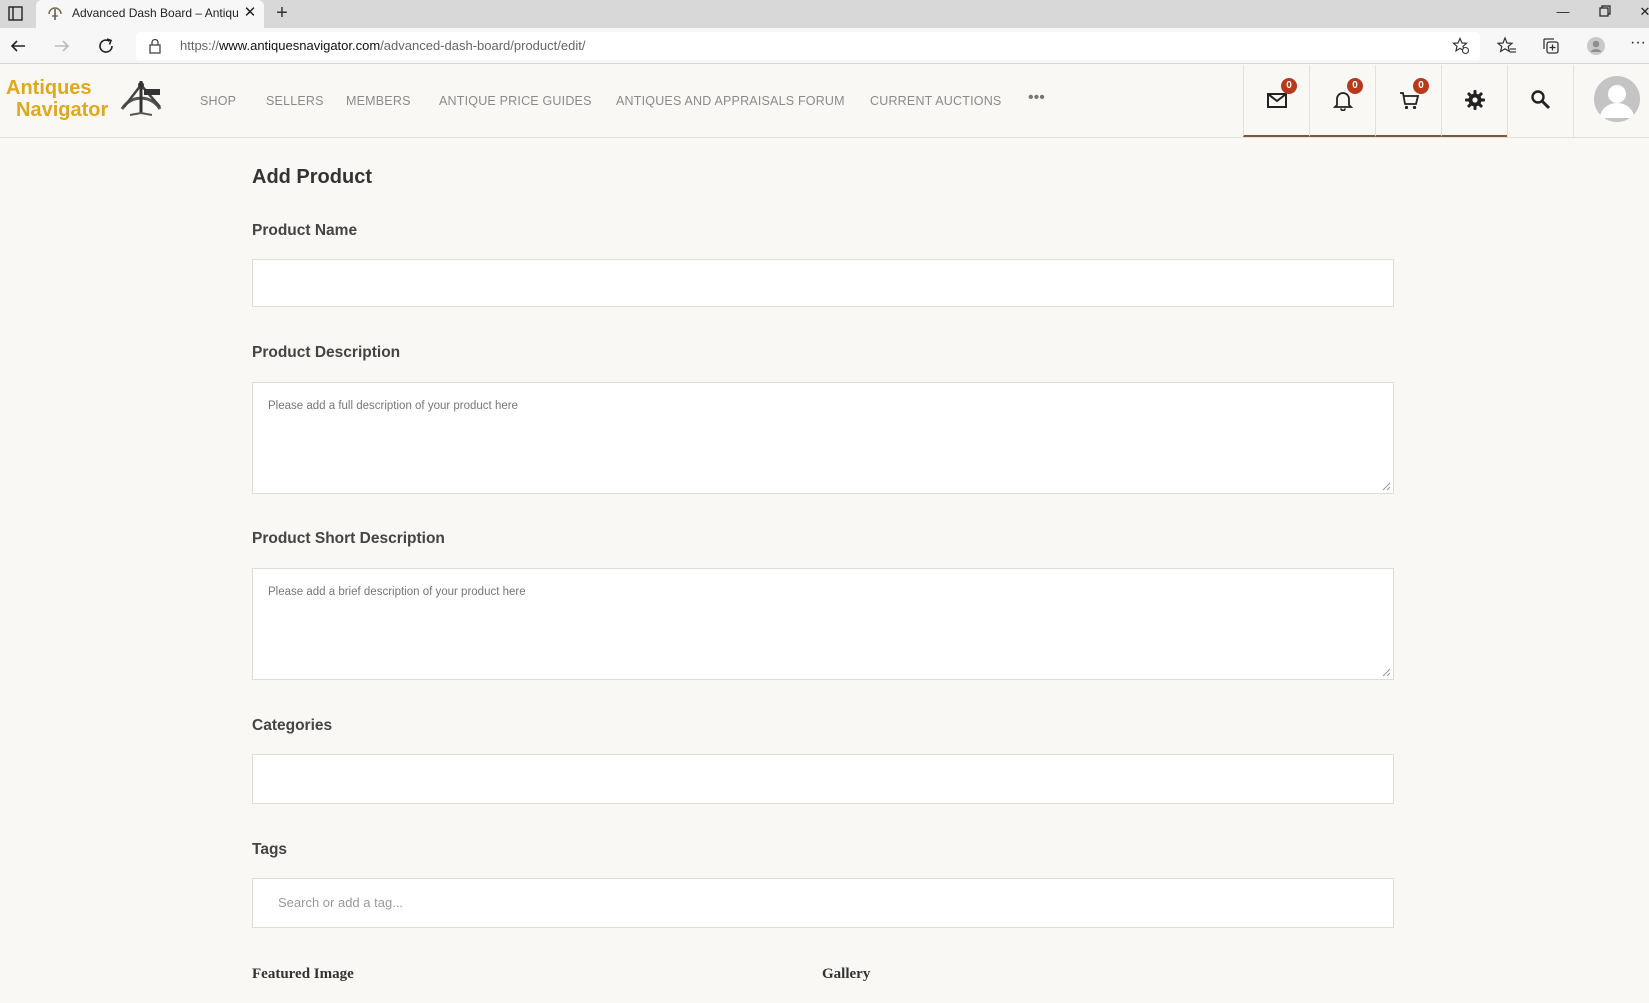 This screenshot has width=1649, height=1003. I want to click on messages-count-badge: 0, so click(1289, 86).